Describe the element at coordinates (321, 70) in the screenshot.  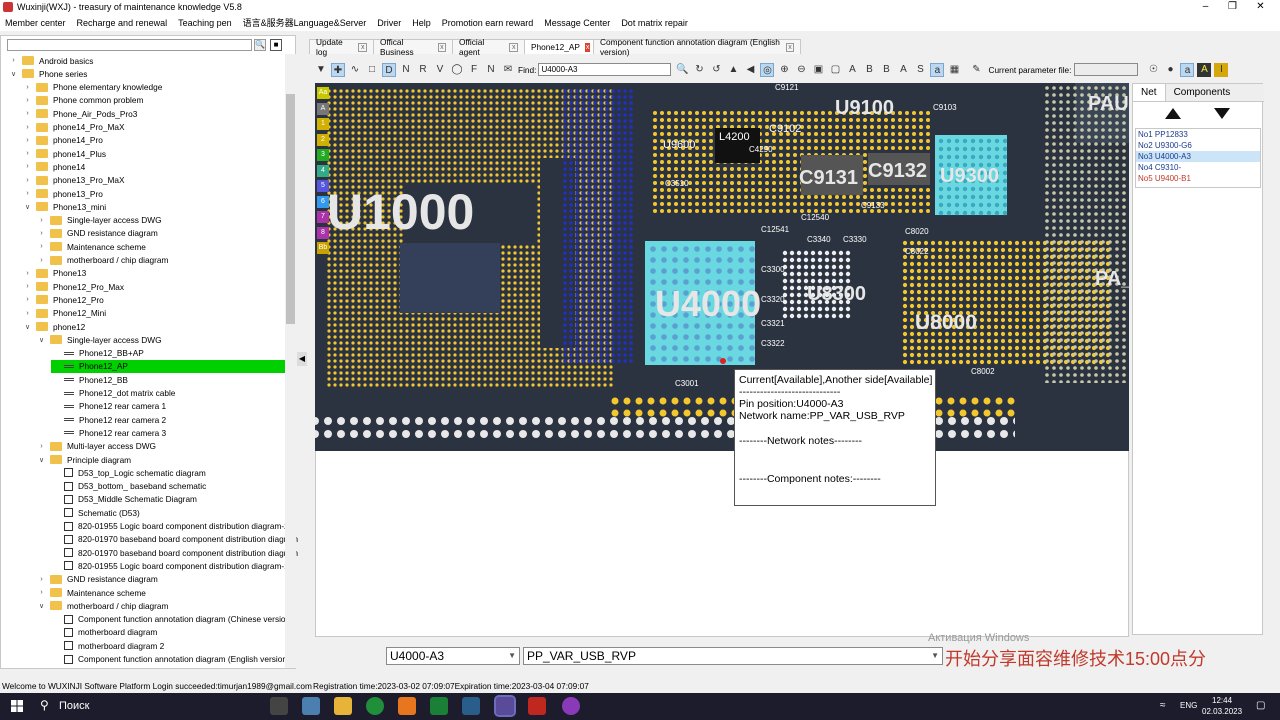
I see `filter-icon: ▼` at that location.